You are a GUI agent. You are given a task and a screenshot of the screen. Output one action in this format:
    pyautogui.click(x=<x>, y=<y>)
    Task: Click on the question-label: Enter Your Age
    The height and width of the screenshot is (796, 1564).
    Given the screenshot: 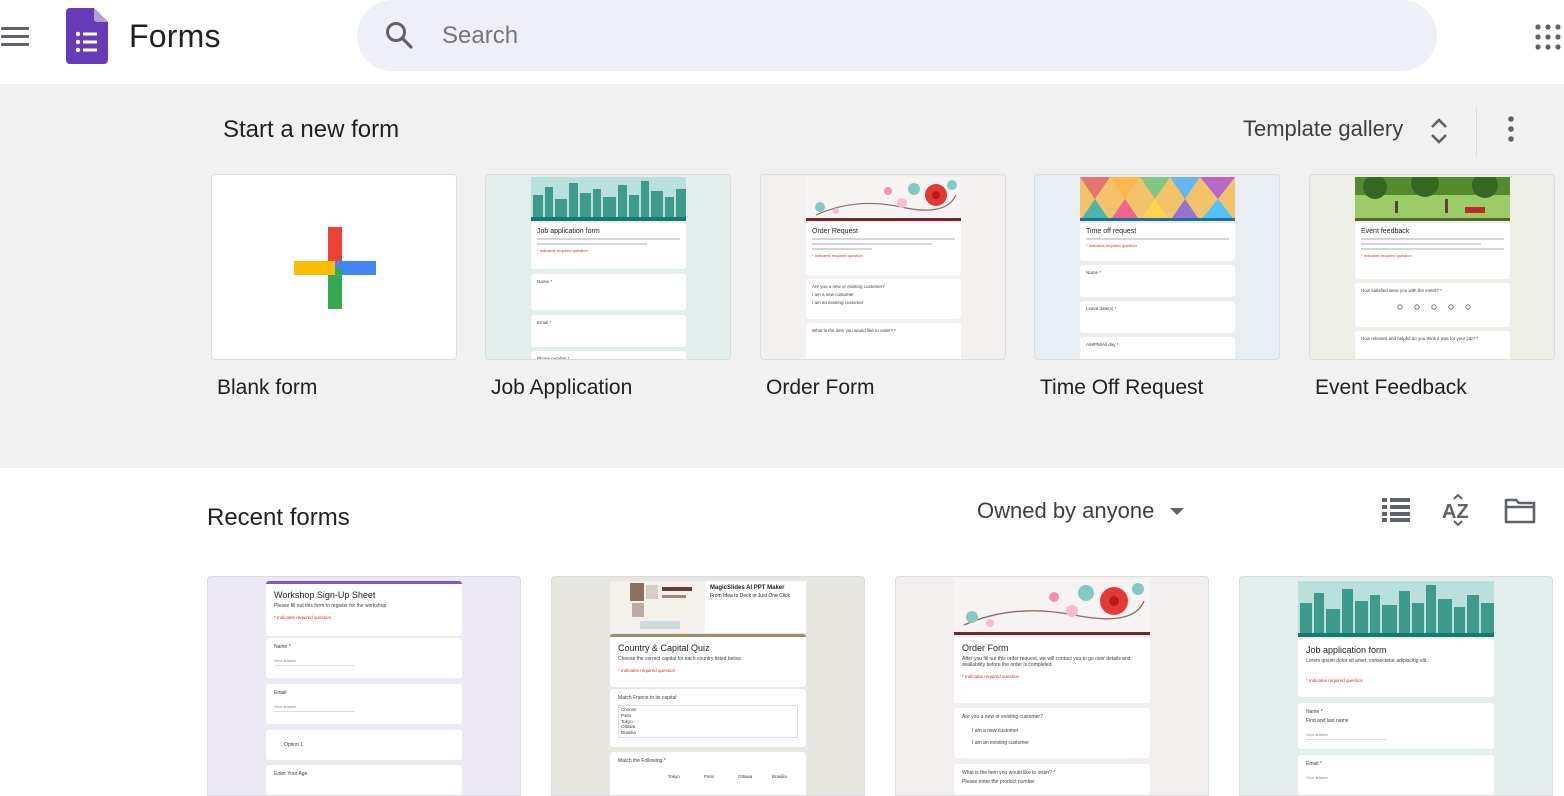 What is the action you would take?
    pyautogui.click(x=291, y=774)
    